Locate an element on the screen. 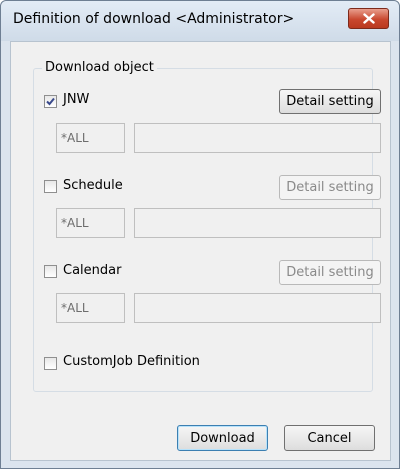 This screenshot has height=470, width=401. jnw-description-field is located at coordinates (257, 138).